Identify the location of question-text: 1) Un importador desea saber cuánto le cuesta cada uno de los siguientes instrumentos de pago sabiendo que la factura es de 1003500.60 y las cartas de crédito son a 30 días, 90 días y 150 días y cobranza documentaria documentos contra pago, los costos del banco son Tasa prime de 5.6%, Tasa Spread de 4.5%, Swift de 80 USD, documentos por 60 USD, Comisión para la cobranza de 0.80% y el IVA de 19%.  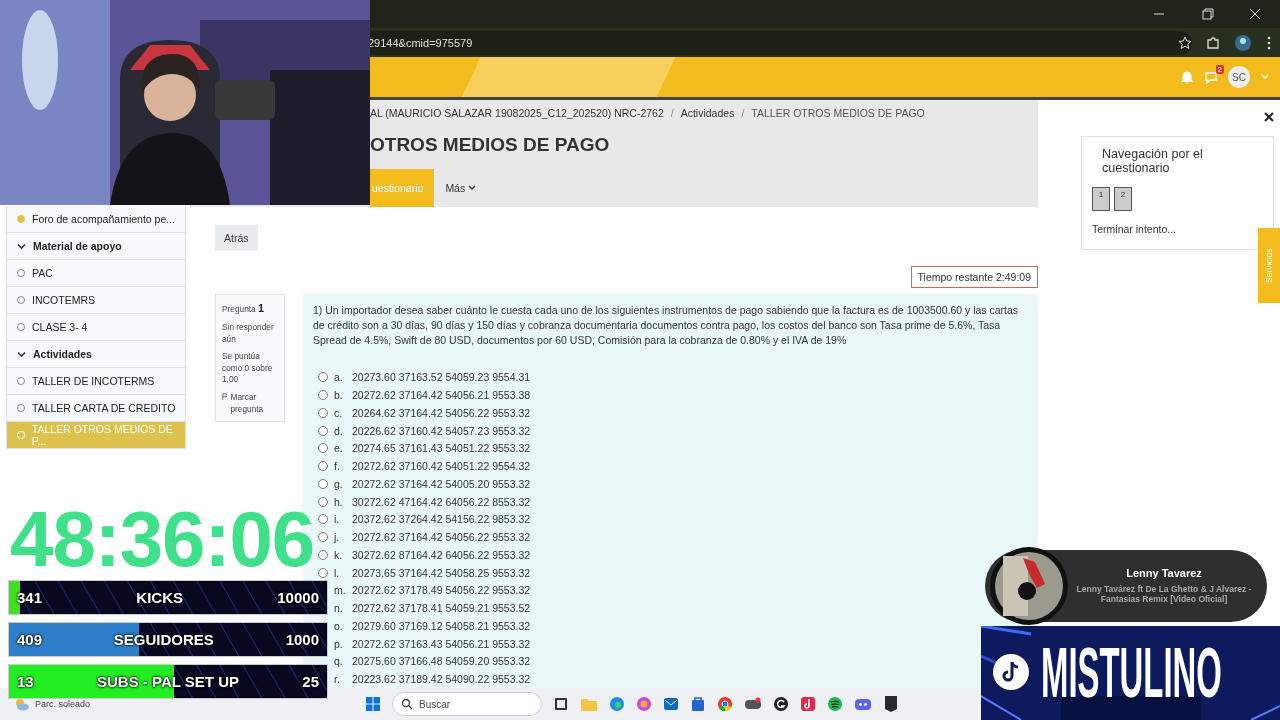
(666, 325).